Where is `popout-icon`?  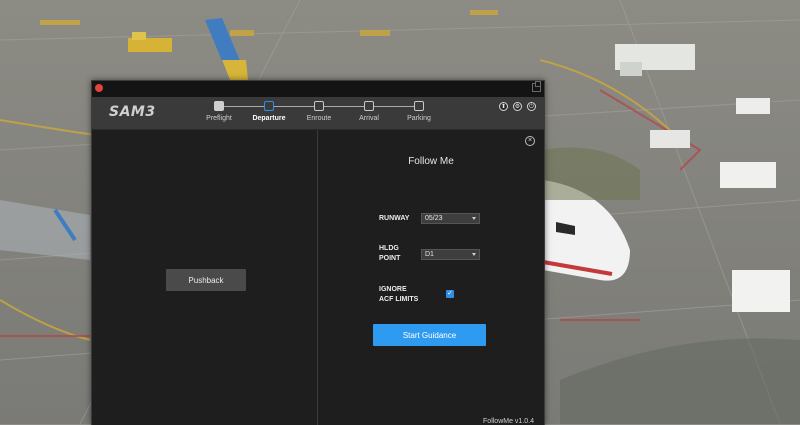 popout-icon is located at coordinates (536, 86).